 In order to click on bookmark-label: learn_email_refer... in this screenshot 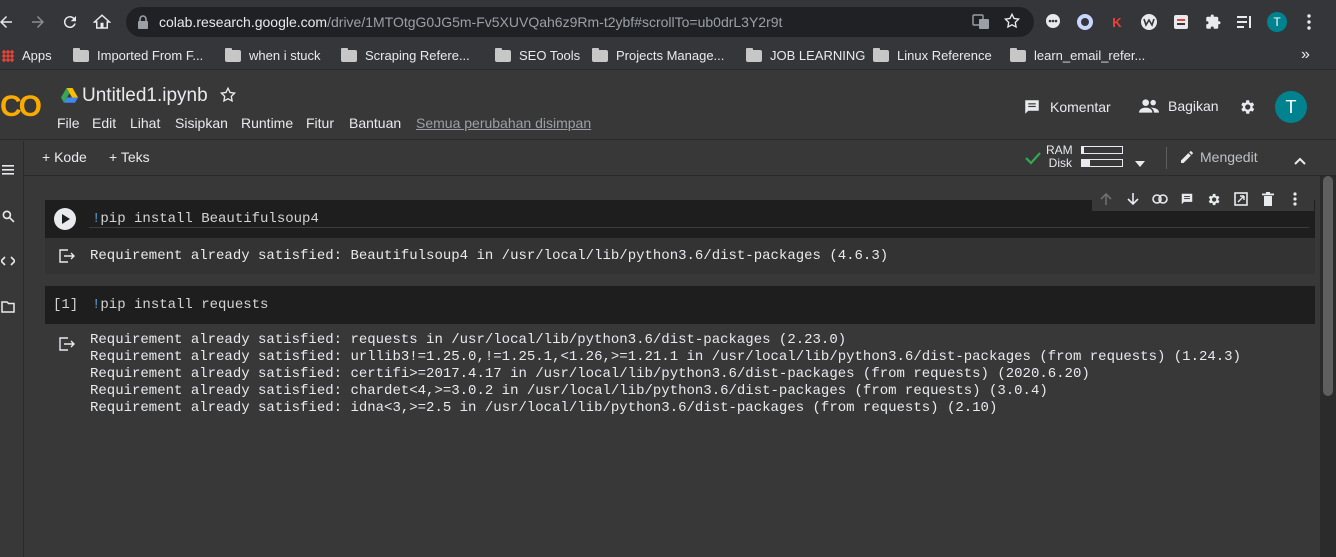, I will do `click(1090, 55)`.